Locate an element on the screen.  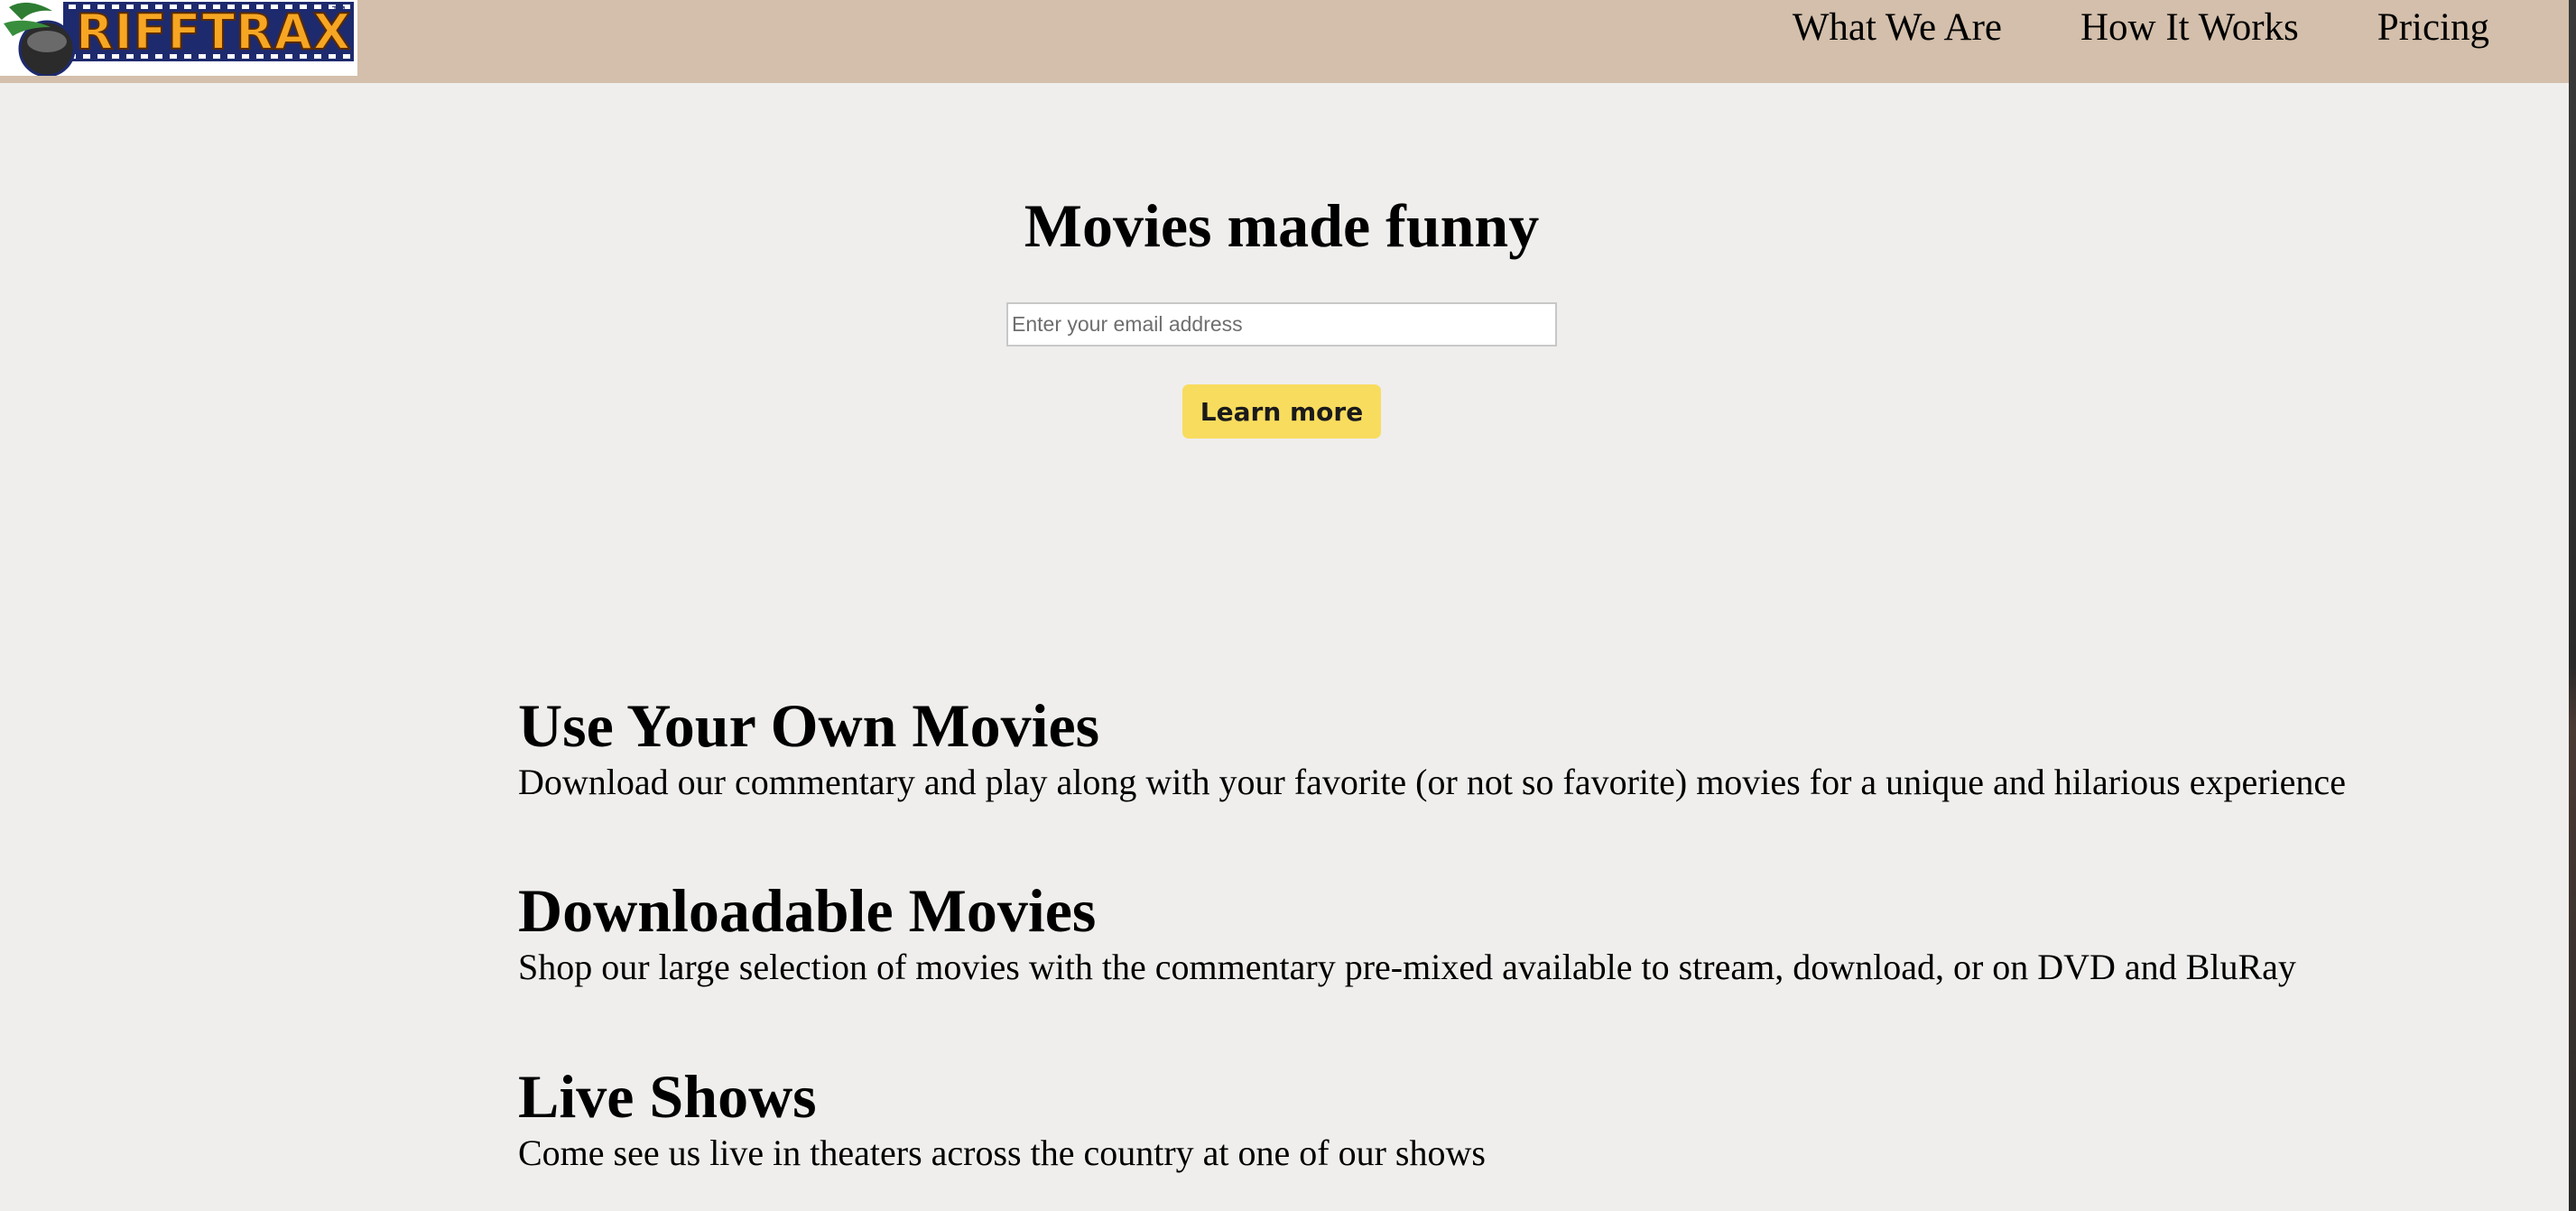
svg-text: TM is located at coordinates (338, 10).